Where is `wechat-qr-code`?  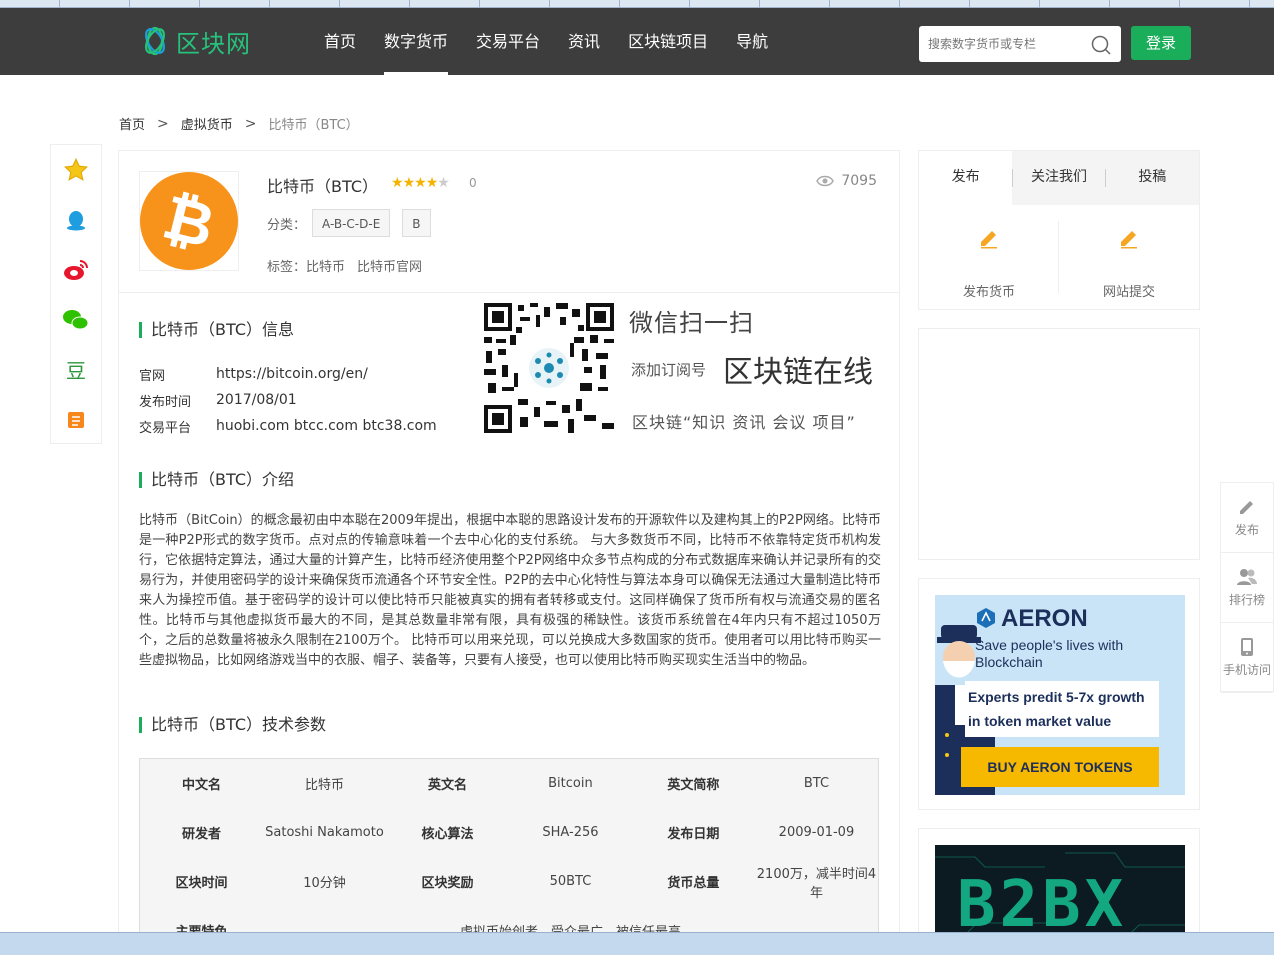
wechat-qr-code is located at coordinates (549, 368).